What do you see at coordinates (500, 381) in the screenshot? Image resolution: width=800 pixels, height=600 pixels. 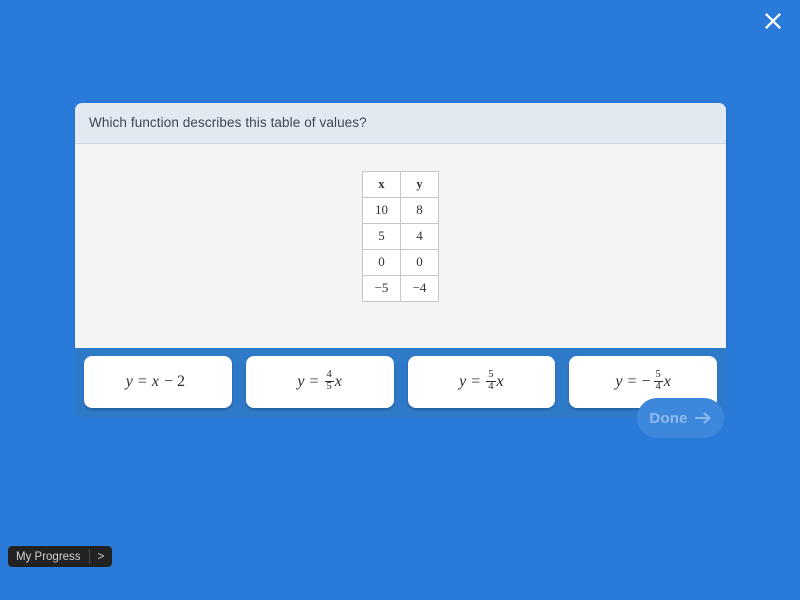 I see `choice-3-variable: x` at bounding box center [500, 381].